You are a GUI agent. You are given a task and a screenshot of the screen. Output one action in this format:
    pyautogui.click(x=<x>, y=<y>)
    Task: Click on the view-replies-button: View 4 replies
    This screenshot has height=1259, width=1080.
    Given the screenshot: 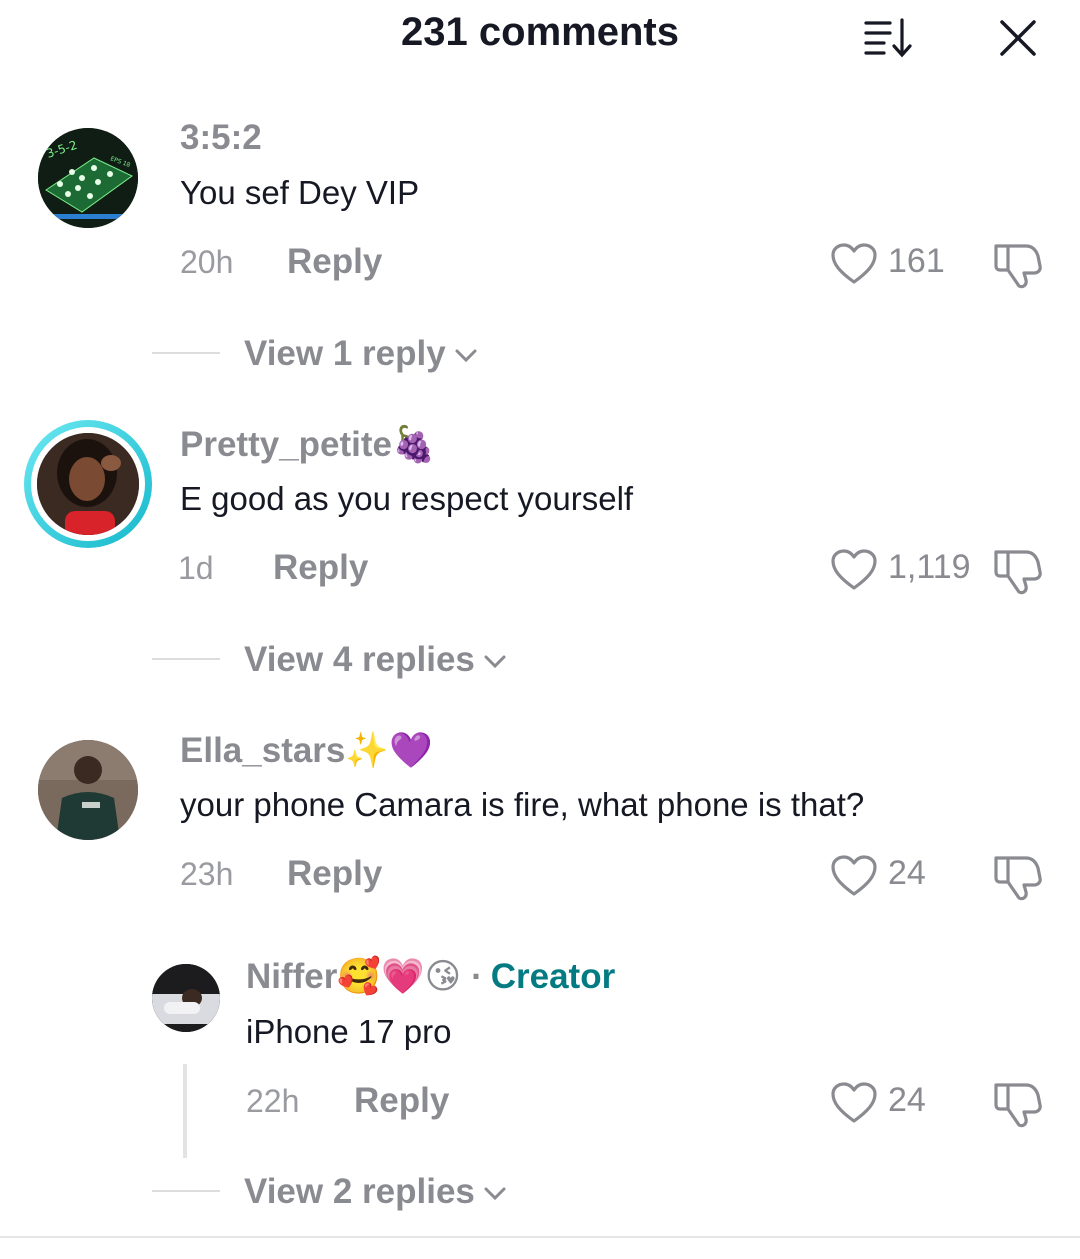 What is the action you would take?
    pyautogui.click(x=375, y=660)
    